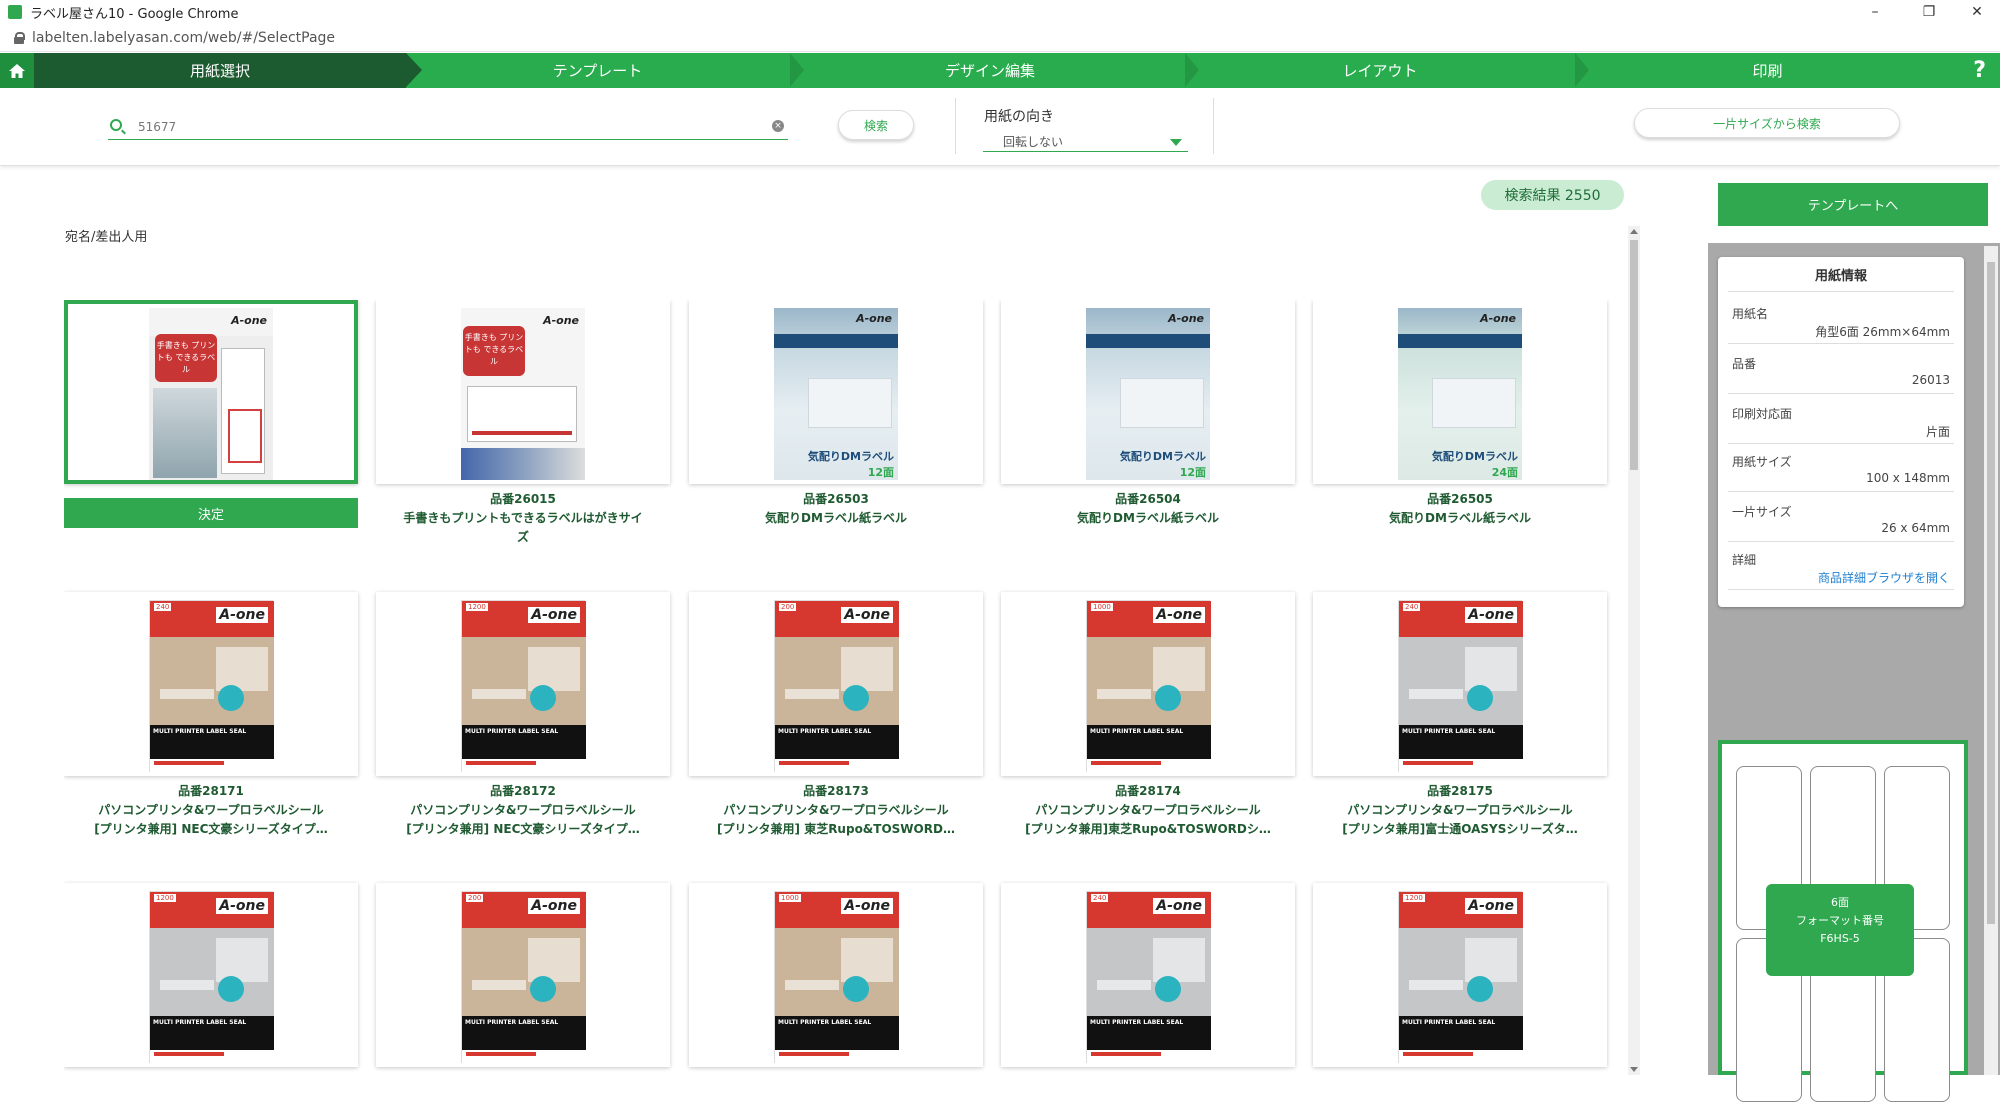 This screenshot has height=1102, width=2000. What do you see at coordinates (19, 37) in the screenshot?
I see `lock-icon` at bounding box center [19, 37].